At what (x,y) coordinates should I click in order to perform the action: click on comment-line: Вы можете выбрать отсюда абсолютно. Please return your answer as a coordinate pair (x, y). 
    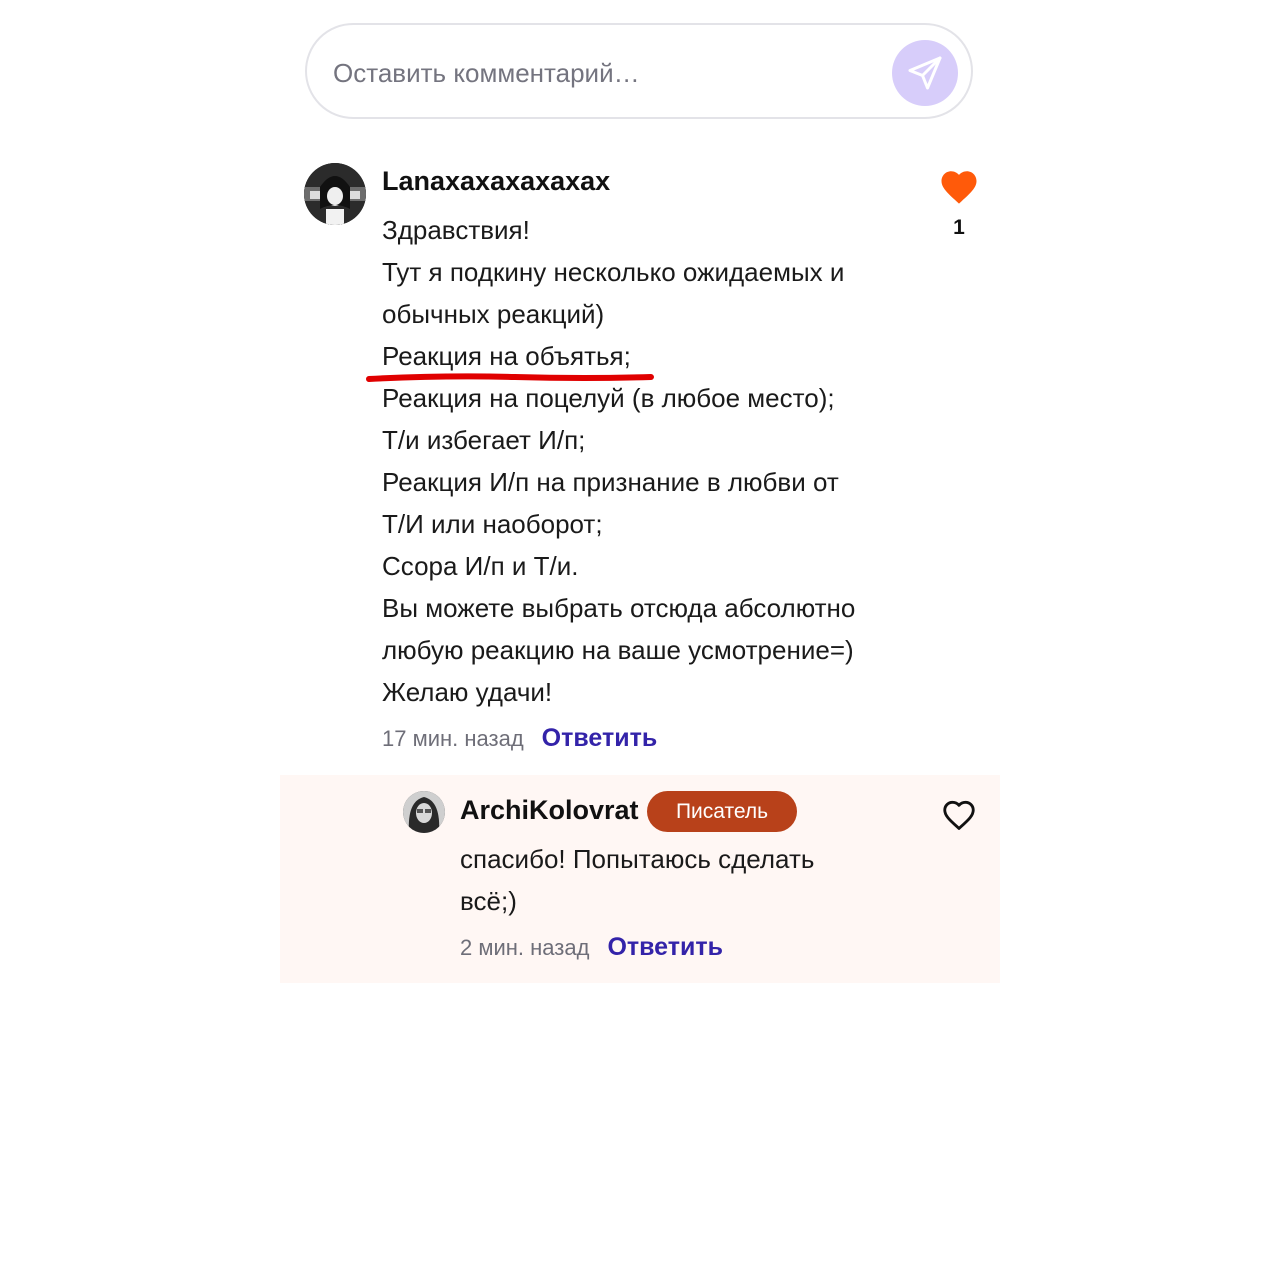
    Looking at the image, I should click on (619, 608).